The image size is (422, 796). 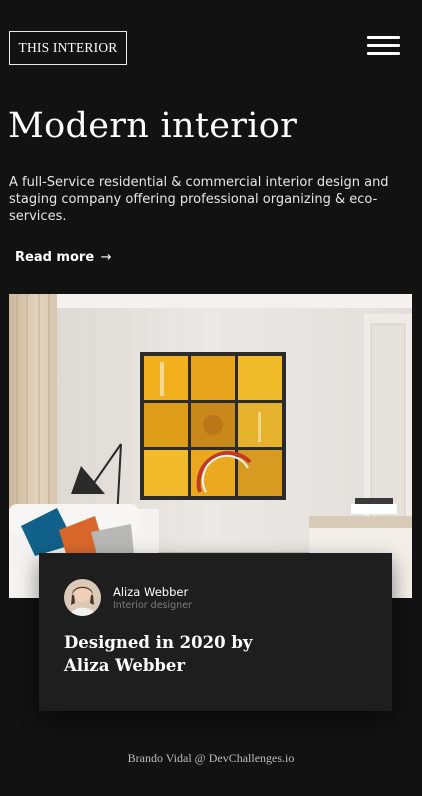 I want to click on author-name: Aliza Webber, so click(x=151, y=592).